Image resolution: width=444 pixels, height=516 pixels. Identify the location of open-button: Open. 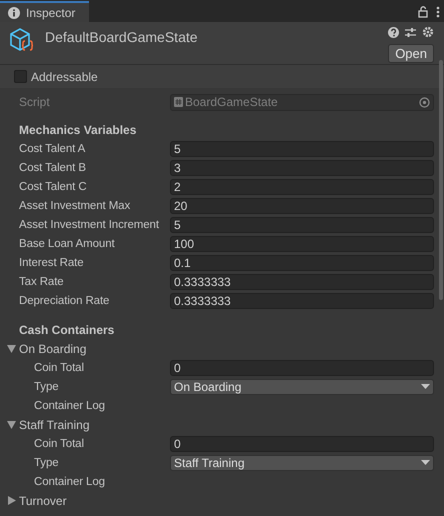
(411, 53).